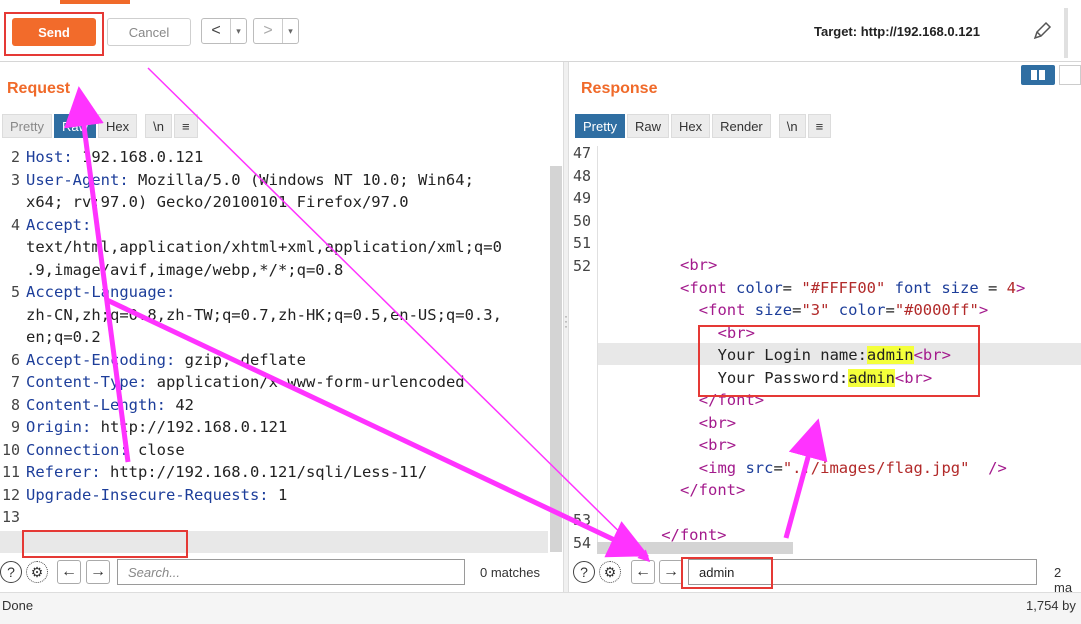  What do you see at coordinates (15, 292) in the screenshot?
I see `line-number: 5` at bounding box center [15, 292].